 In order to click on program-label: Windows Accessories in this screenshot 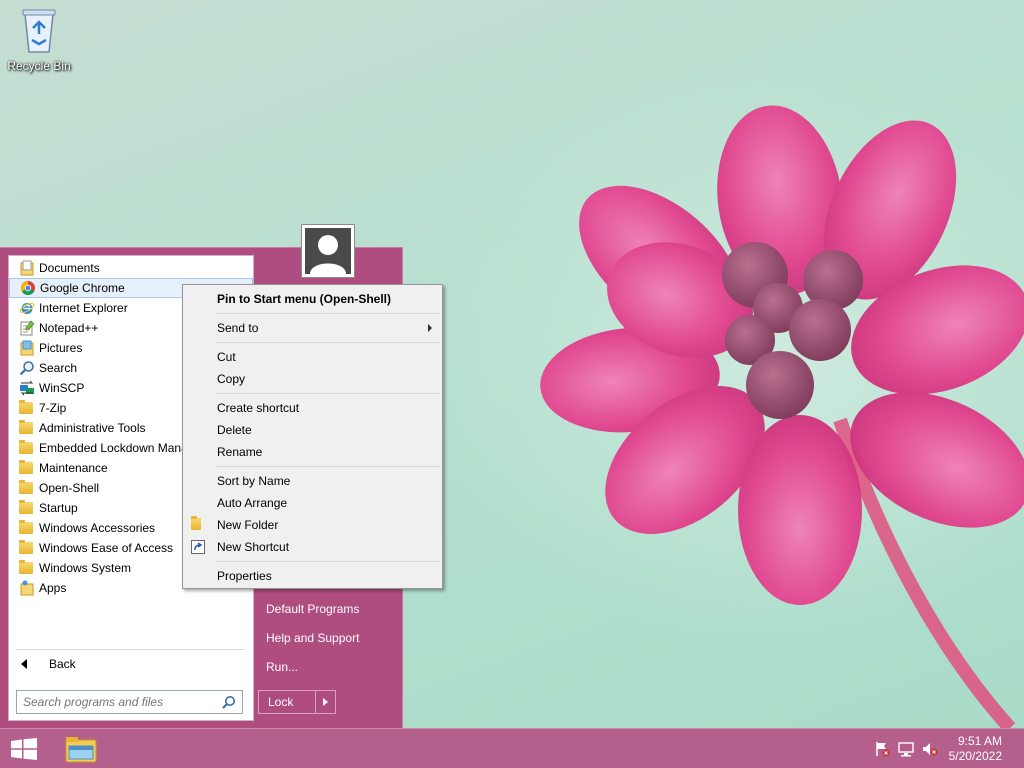, I will do `click(97, 528)`.